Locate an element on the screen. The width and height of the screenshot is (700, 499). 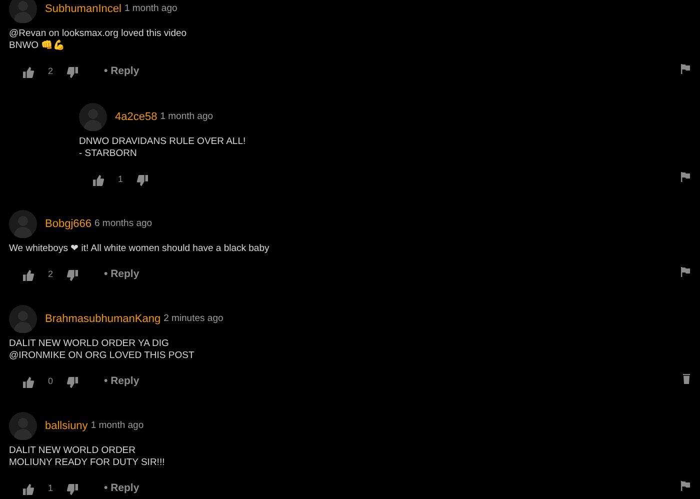
comment-text: BNWO 👊💪 is located at coordinates (37, 46).